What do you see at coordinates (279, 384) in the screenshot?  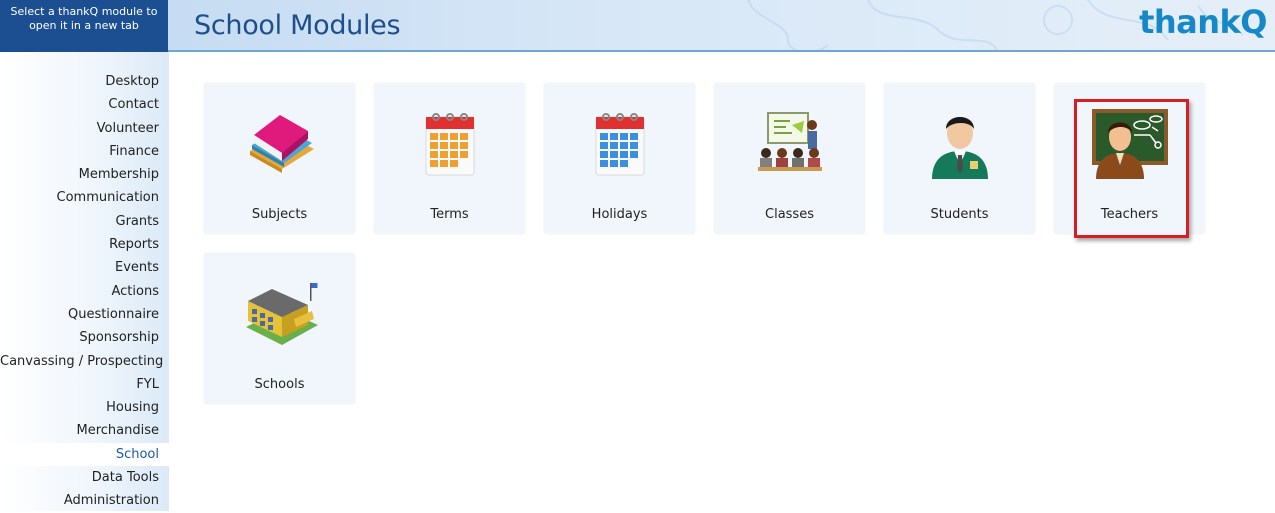 I see `module-label: Schools` at bounding box center [279, 384].